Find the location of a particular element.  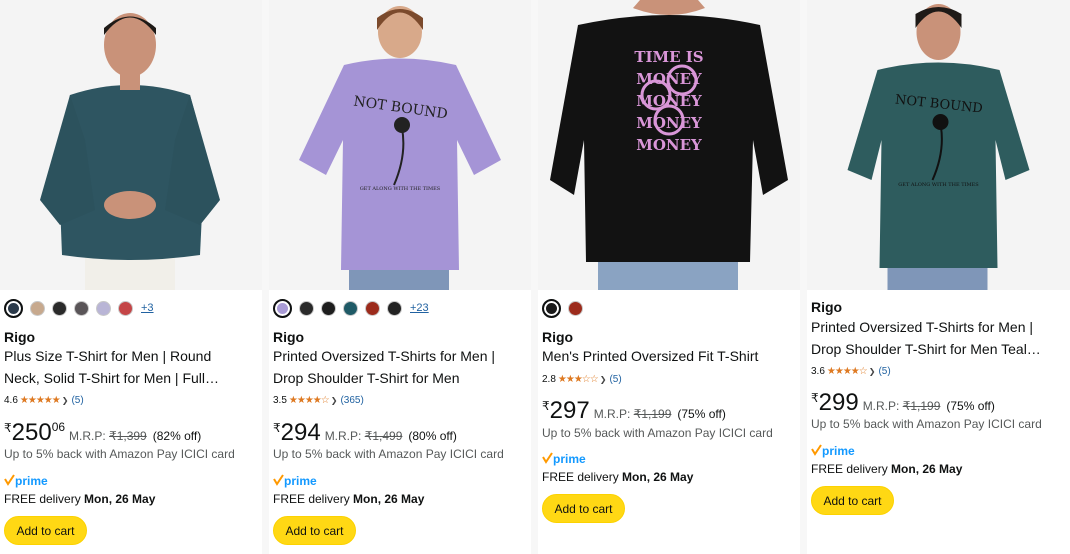

product-title-line2: Drop Shoulder T-Shirt for Men is located at coordinates (399, 379).